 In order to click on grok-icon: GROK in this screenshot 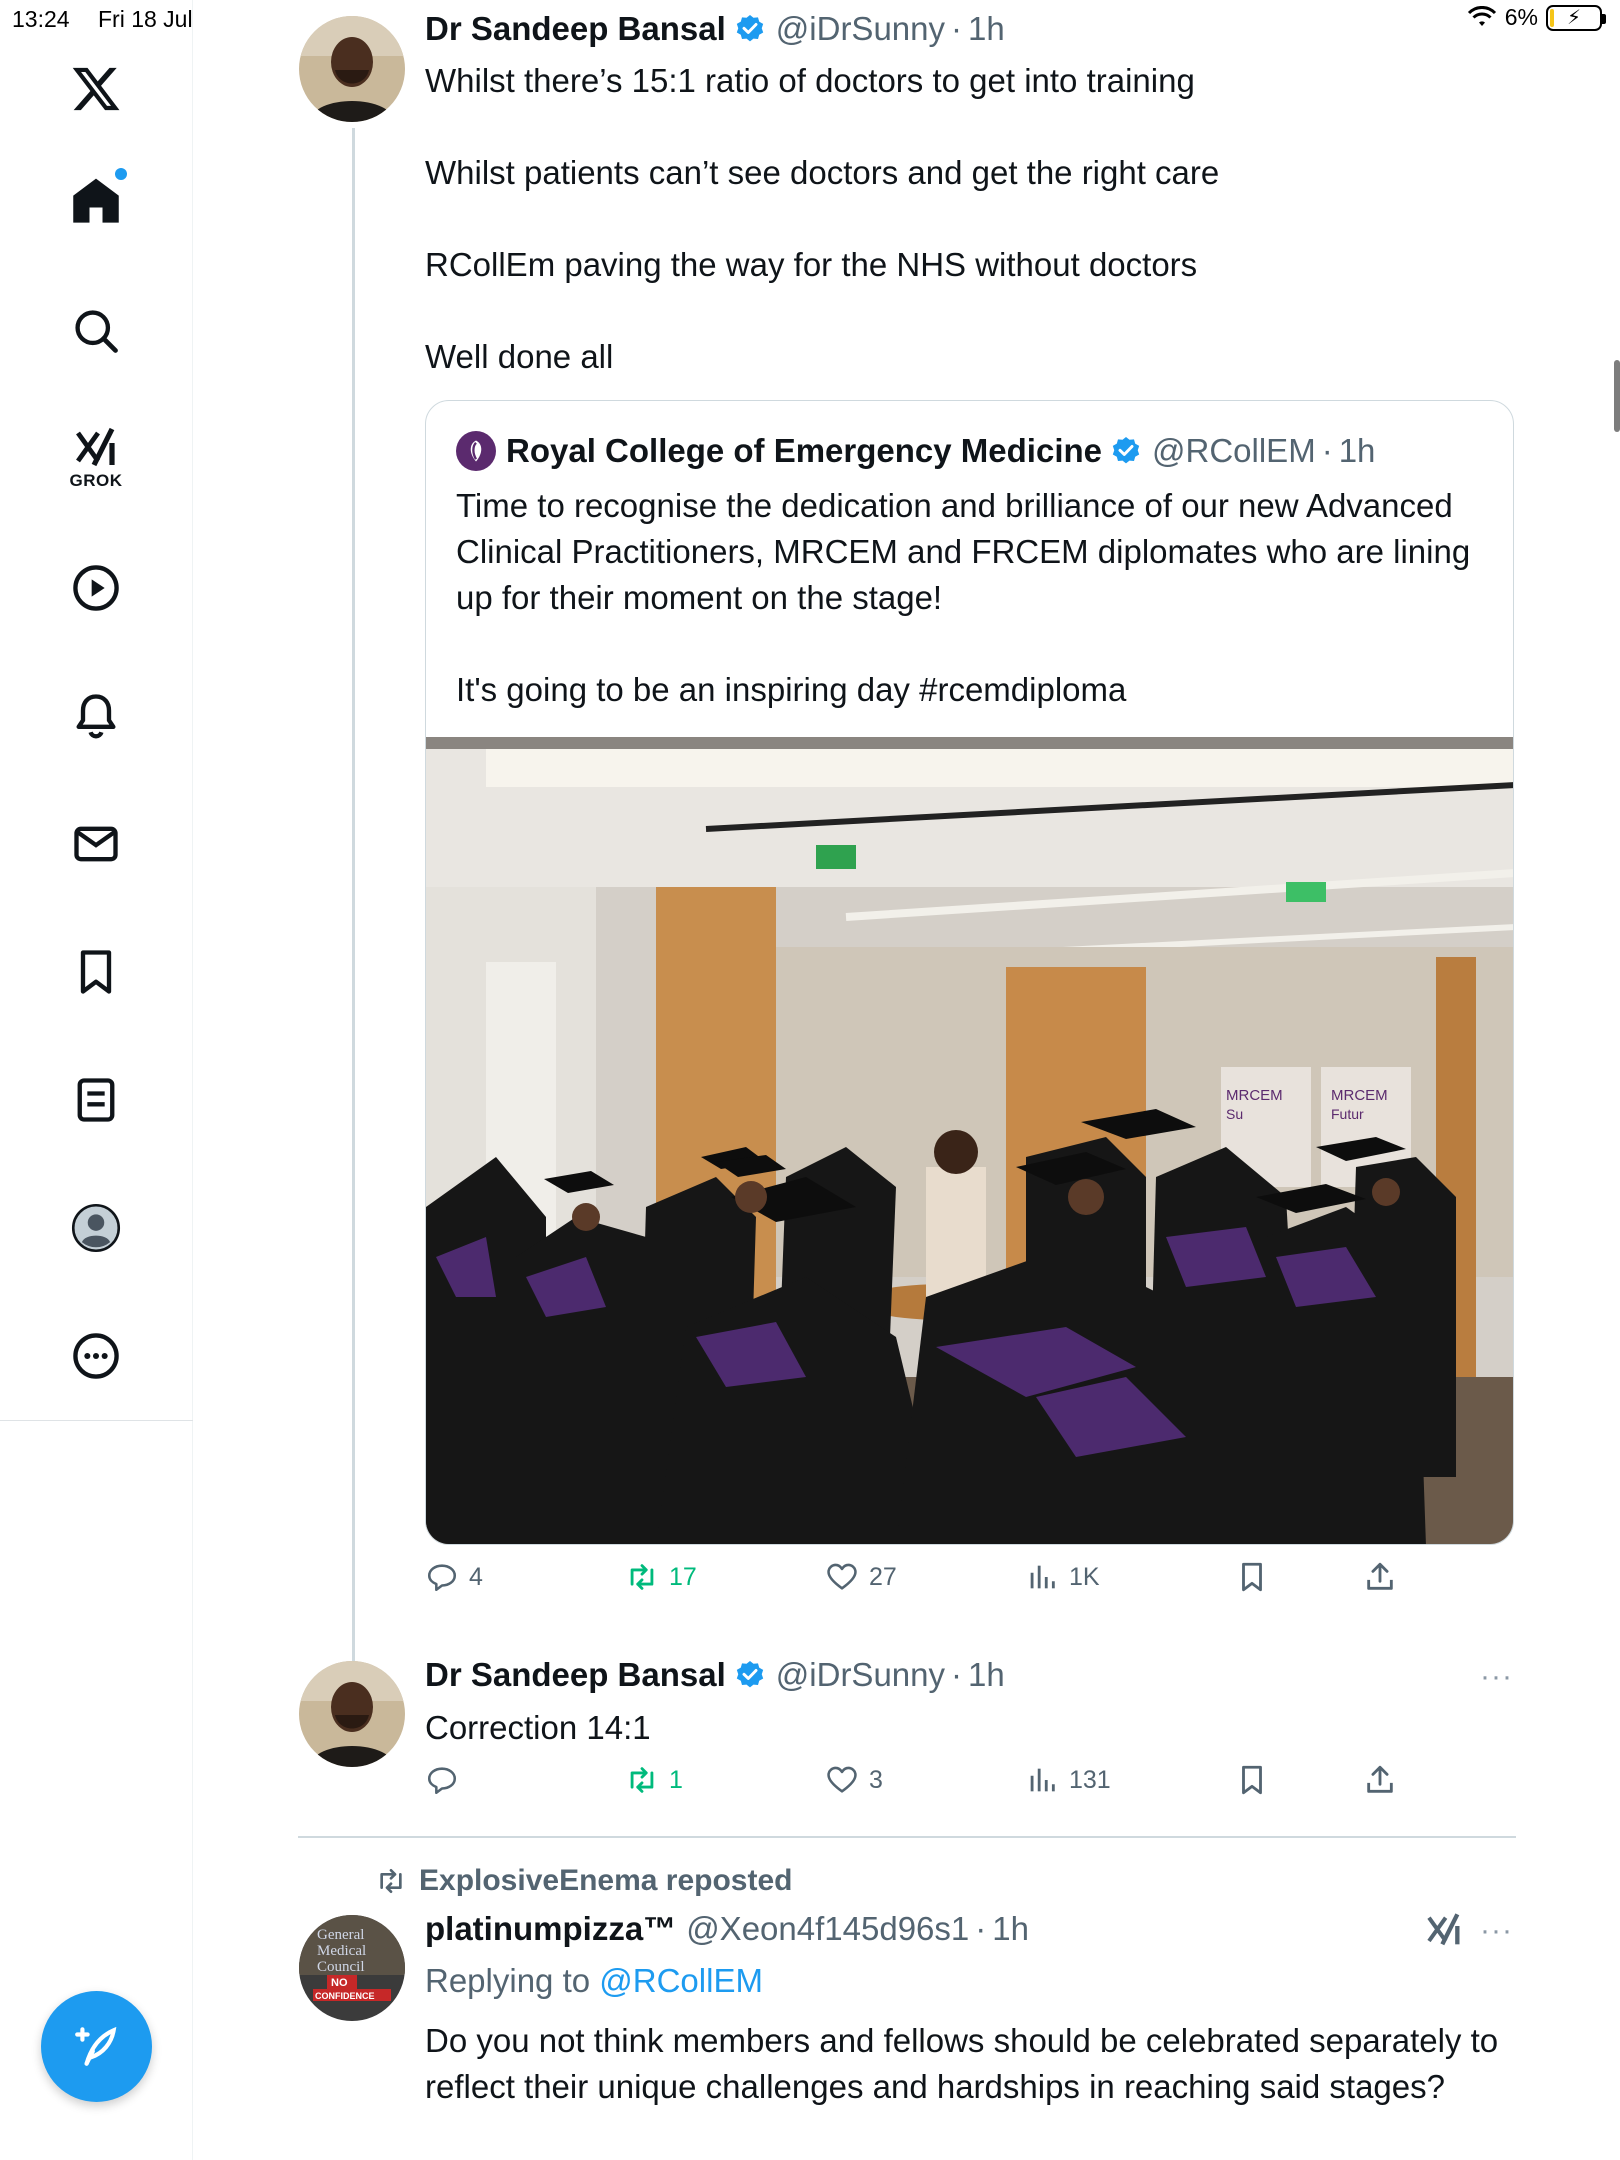, I will do `click(96, 458)`.